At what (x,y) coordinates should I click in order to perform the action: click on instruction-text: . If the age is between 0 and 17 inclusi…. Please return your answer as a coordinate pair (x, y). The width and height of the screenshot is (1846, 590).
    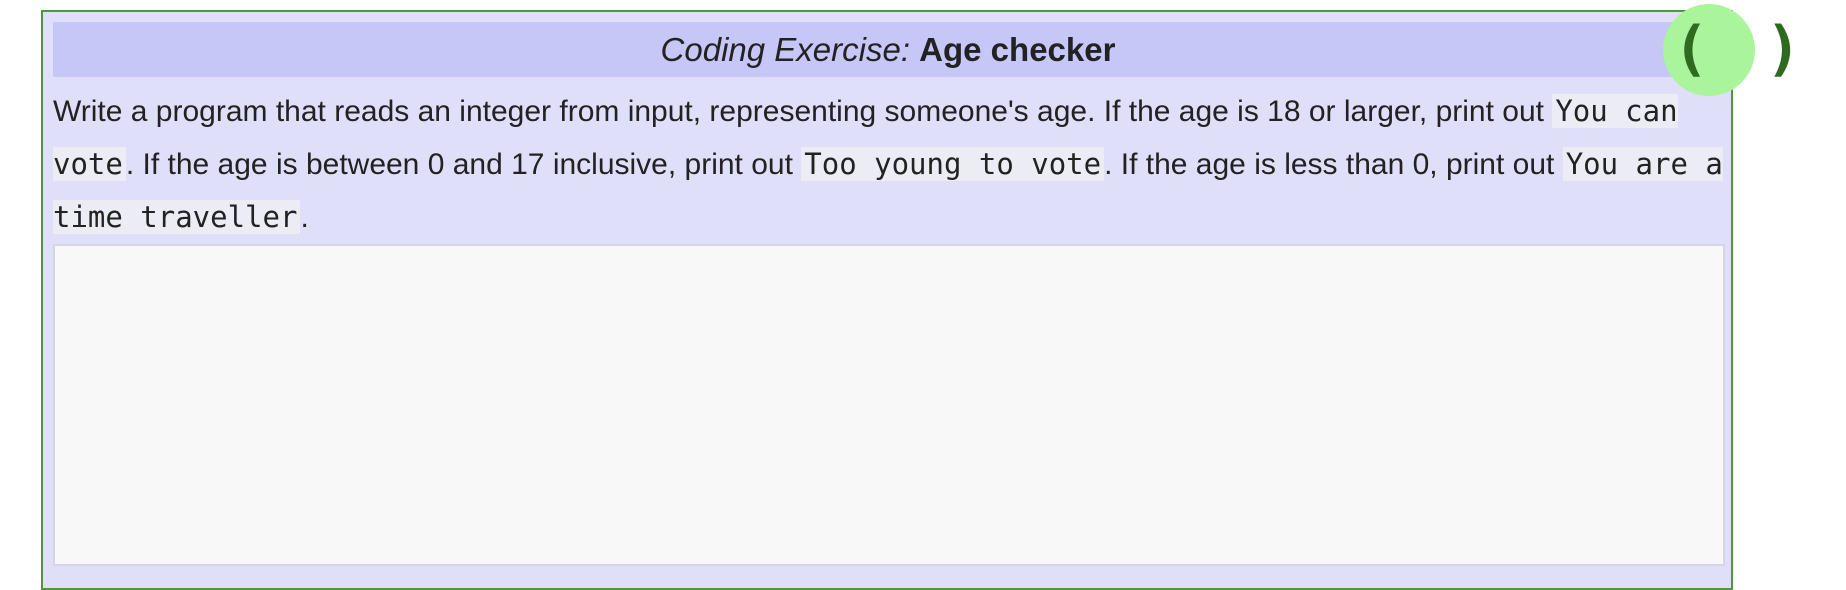
    Looking at the image, I should click on (463, 164).